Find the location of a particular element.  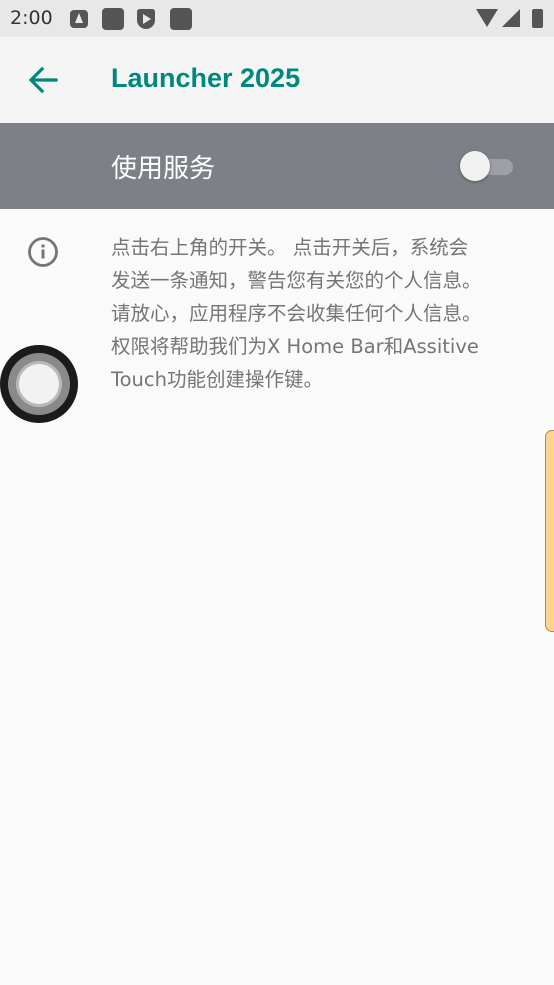

back-button is located at coordinates (43, 80).